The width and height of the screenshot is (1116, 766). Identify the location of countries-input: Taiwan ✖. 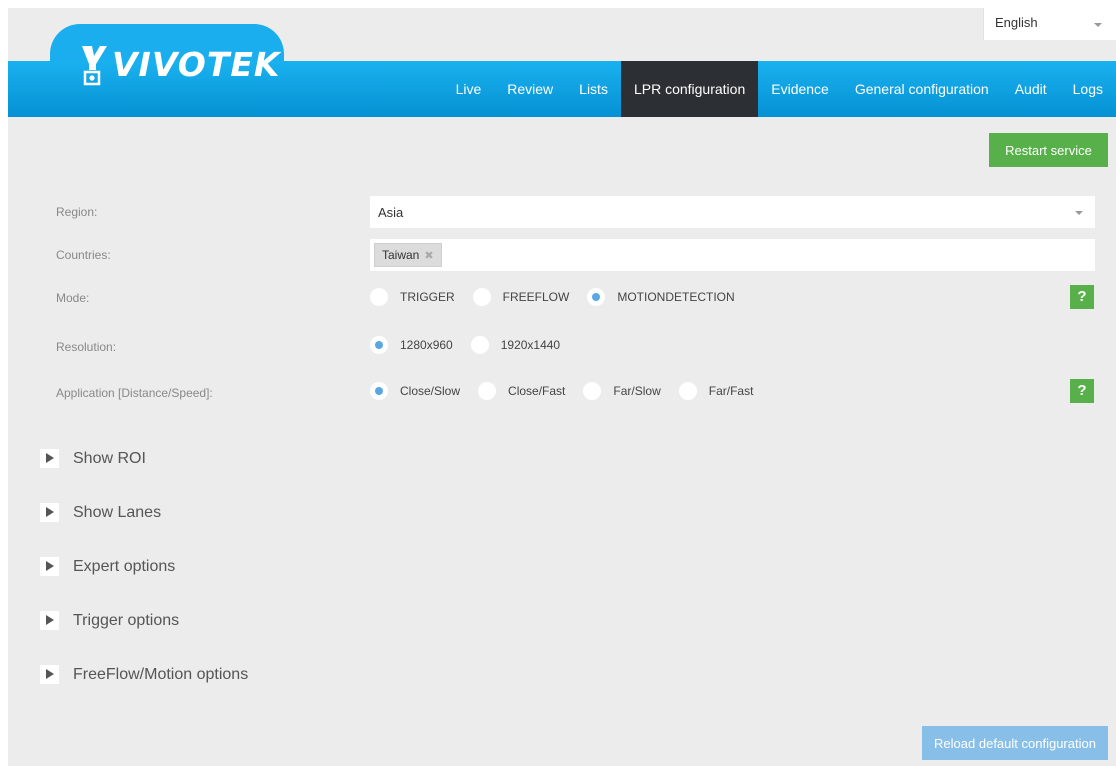
(732, 255).